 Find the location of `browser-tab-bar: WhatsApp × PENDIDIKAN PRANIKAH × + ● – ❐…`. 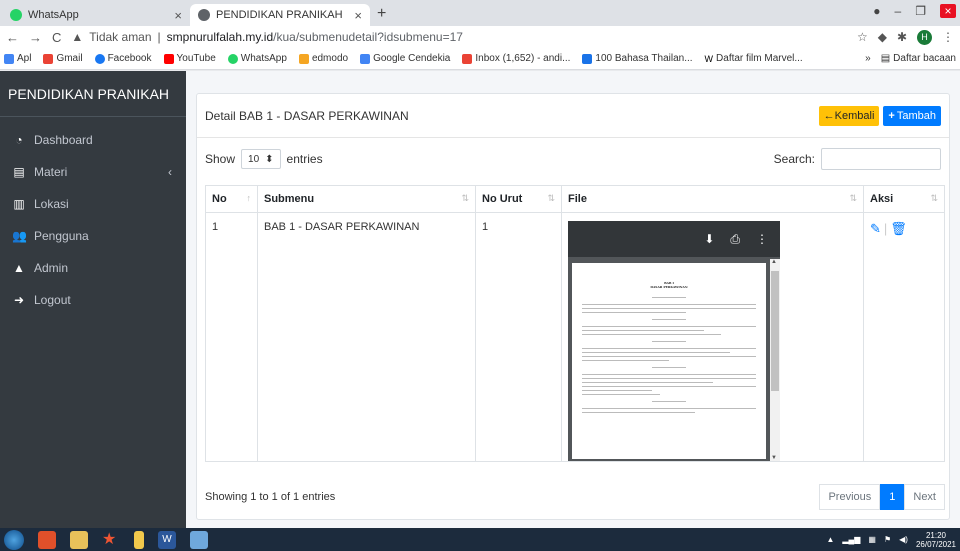

browser-tab-bar: WhatsApp × PENDIDIKAN PRANIKAH × + ● – ❐… is located at coordinates (480, 13).